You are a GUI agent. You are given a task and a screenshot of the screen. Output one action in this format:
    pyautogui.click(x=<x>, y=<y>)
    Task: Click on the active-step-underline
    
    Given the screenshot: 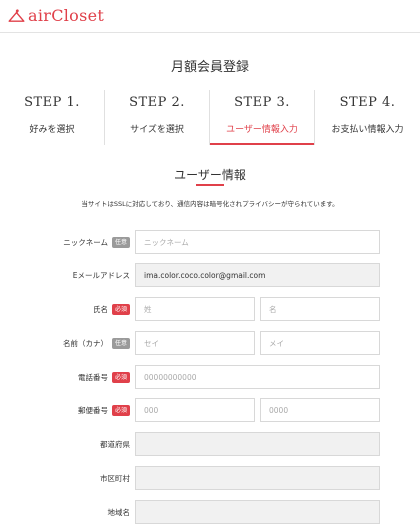 What is the action you would take?
    pyautogui.click(x=262, y=144)
    